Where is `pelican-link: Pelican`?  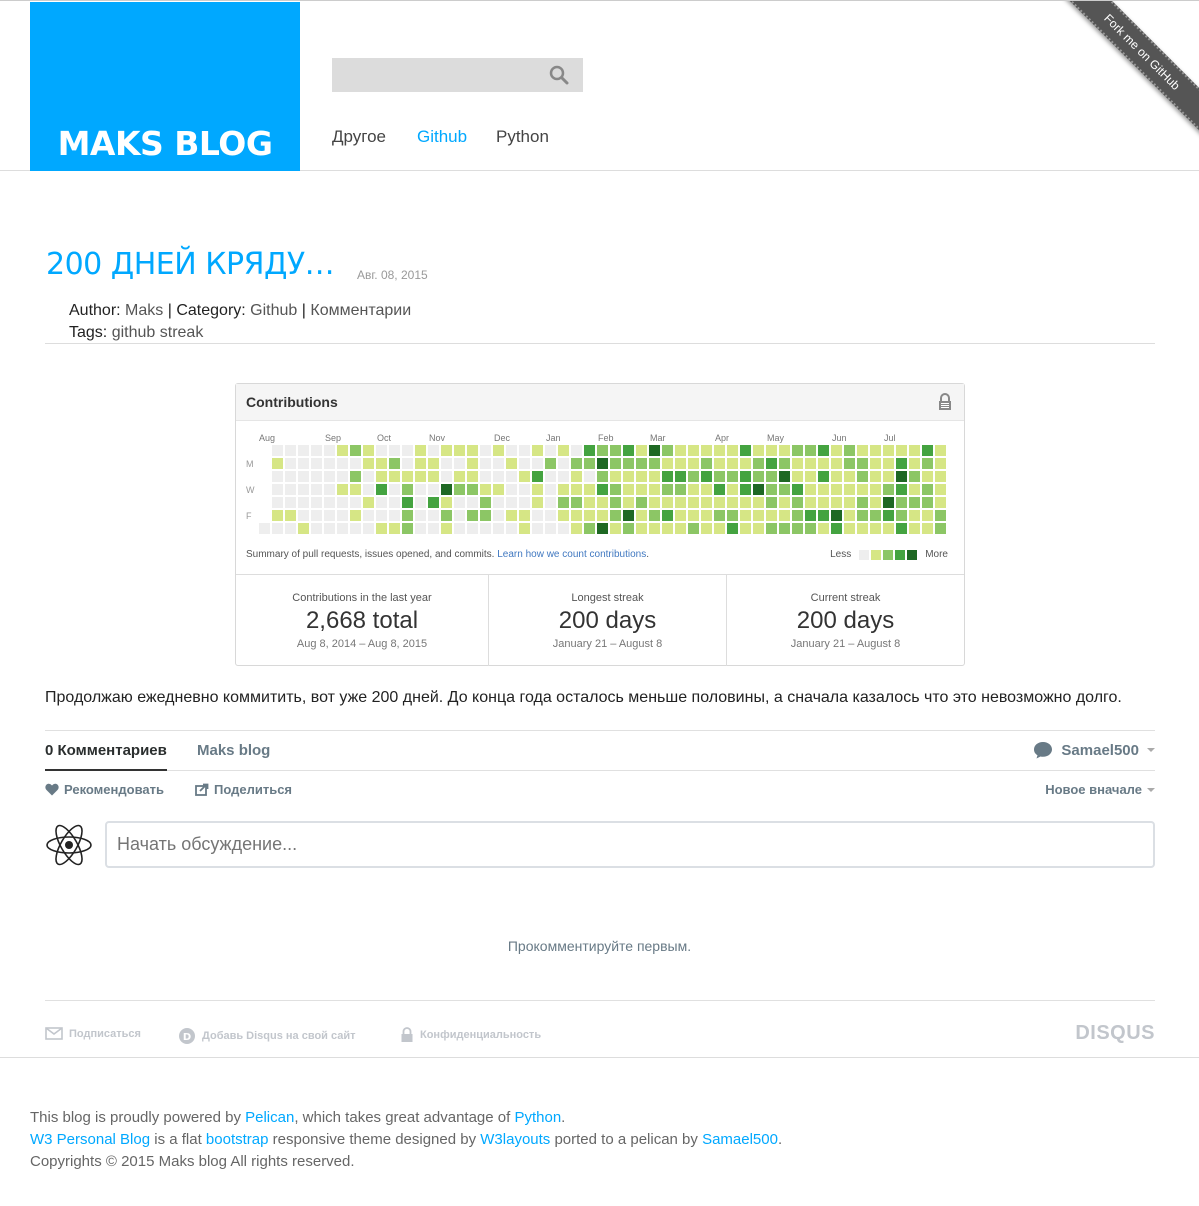 pelican-link: Pelican is located at coordinates (269, 1117).